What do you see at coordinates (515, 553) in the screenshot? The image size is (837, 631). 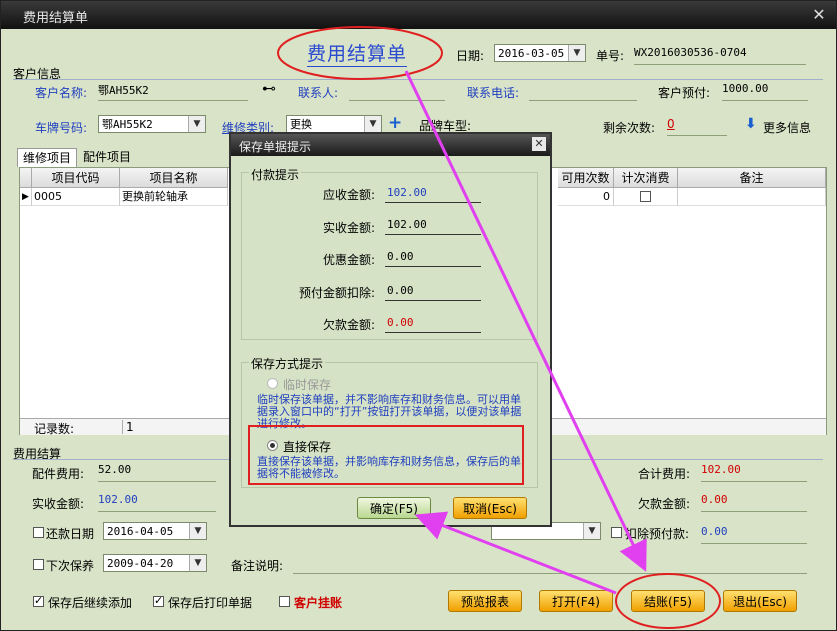 I see `arrow-to-confirm` at bounding box center [515, 553].